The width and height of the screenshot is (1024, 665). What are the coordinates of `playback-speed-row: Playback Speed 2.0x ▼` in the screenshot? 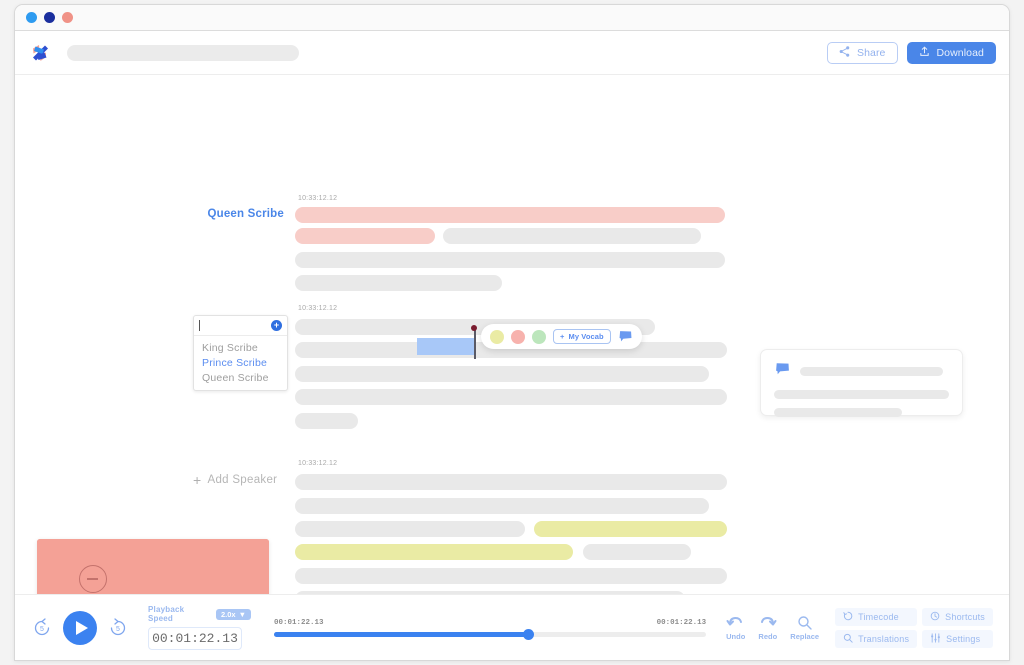 It's located at (199, 614).